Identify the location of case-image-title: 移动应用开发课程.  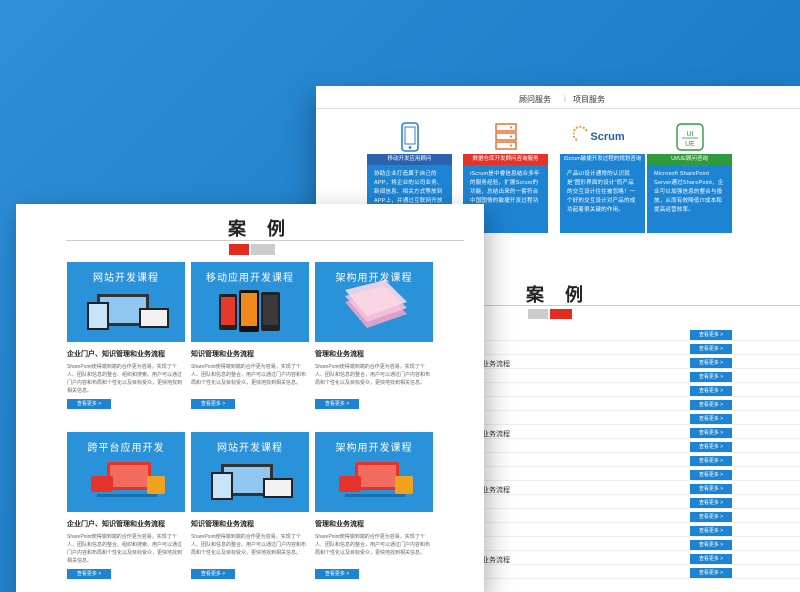
(250, 278).